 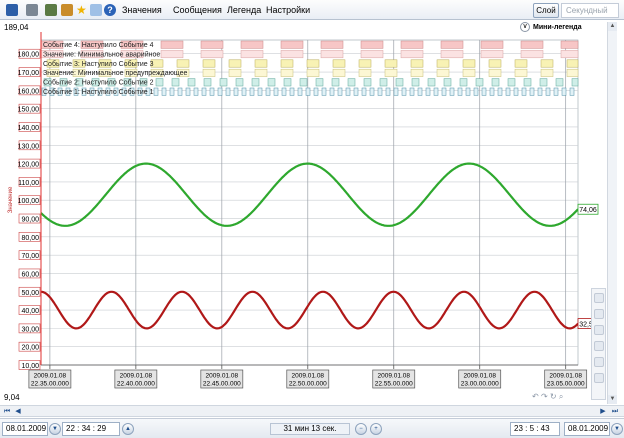 I want to click on horizontal-scrollbar: ⏮ ◀ ▶ ⏭, so click(x=312, y=411).